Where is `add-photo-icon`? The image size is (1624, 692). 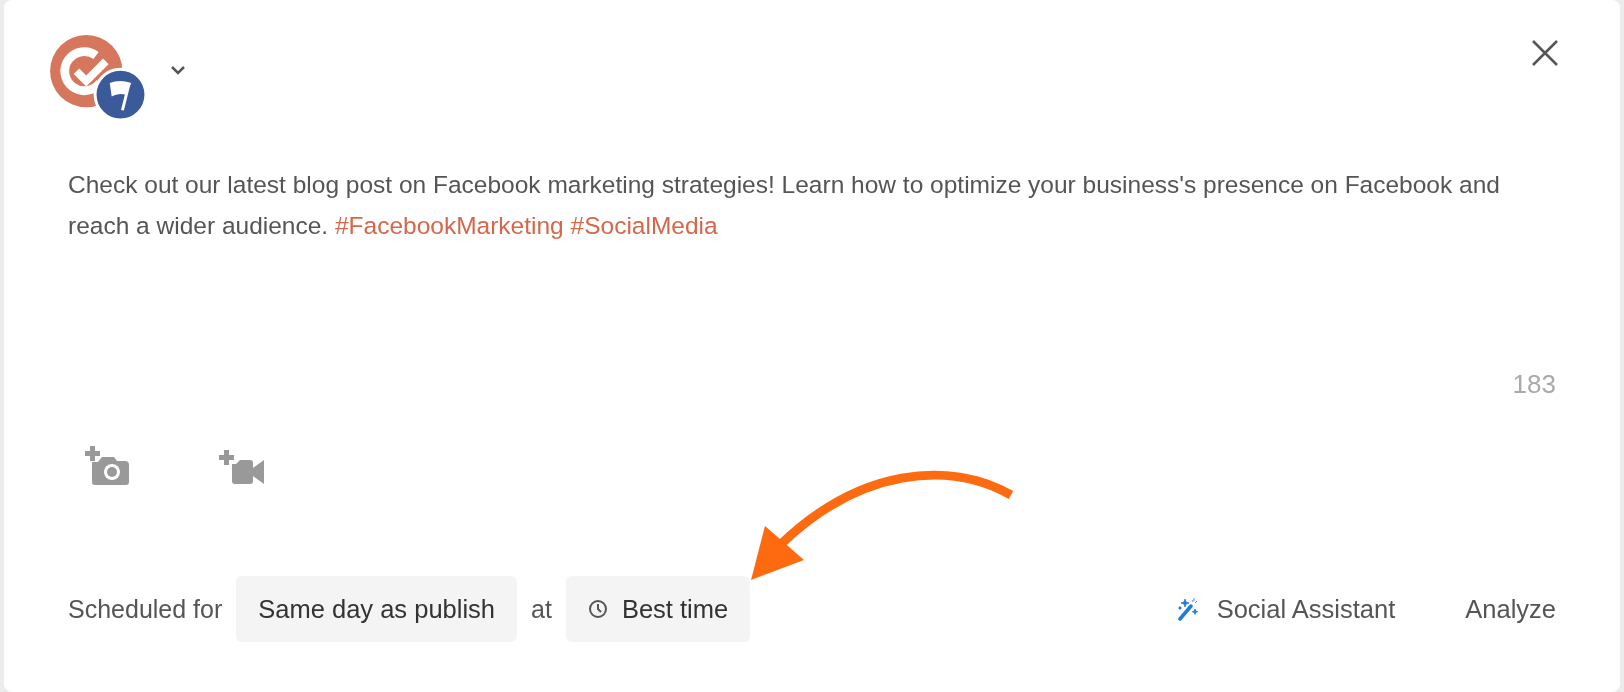 add-photo-icon is located at coordinates (108, 466).